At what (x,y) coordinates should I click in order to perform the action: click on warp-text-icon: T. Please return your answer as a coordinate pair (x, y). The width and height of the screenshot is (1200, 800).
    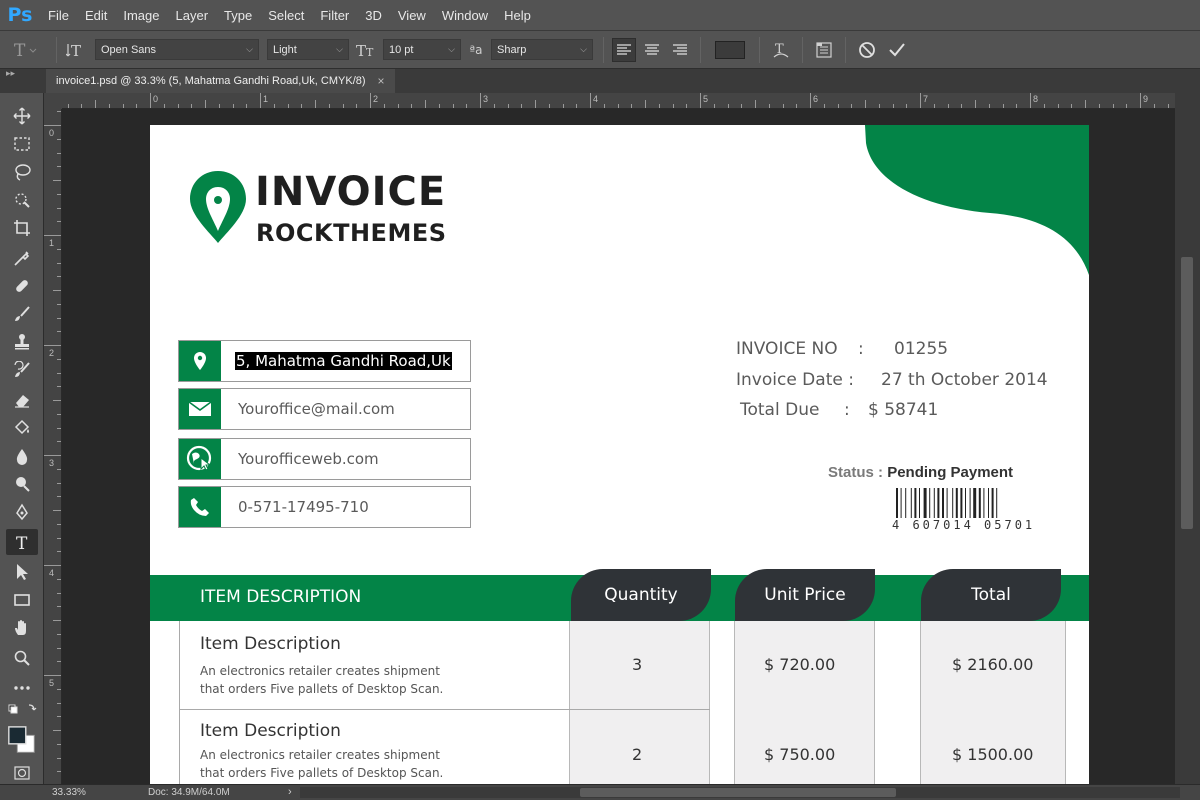
    Looking at the image, I should click on (781, 50).